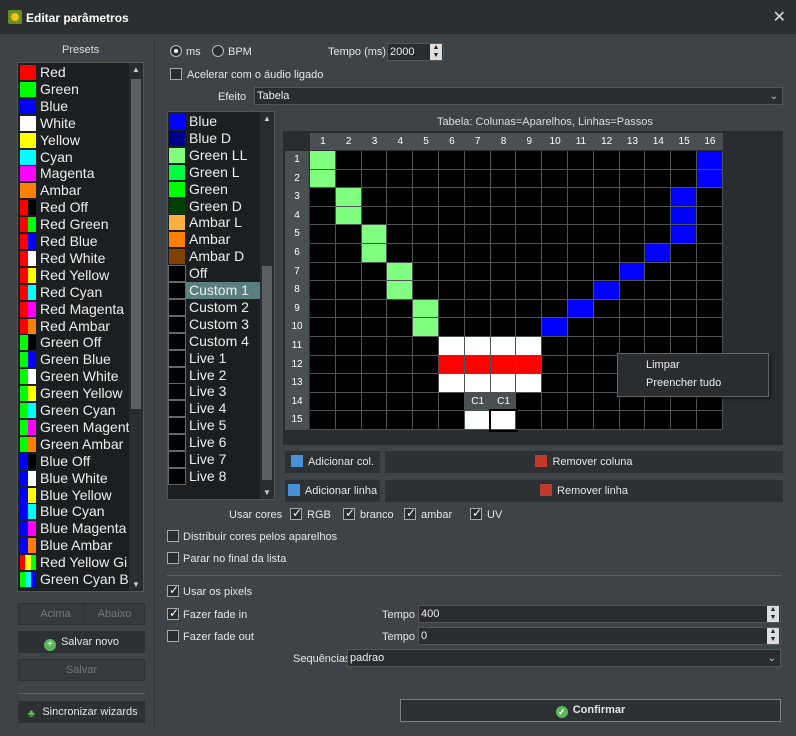 The image size is (796, 736). I want to click on scroll-thumb, so click(136, 244).